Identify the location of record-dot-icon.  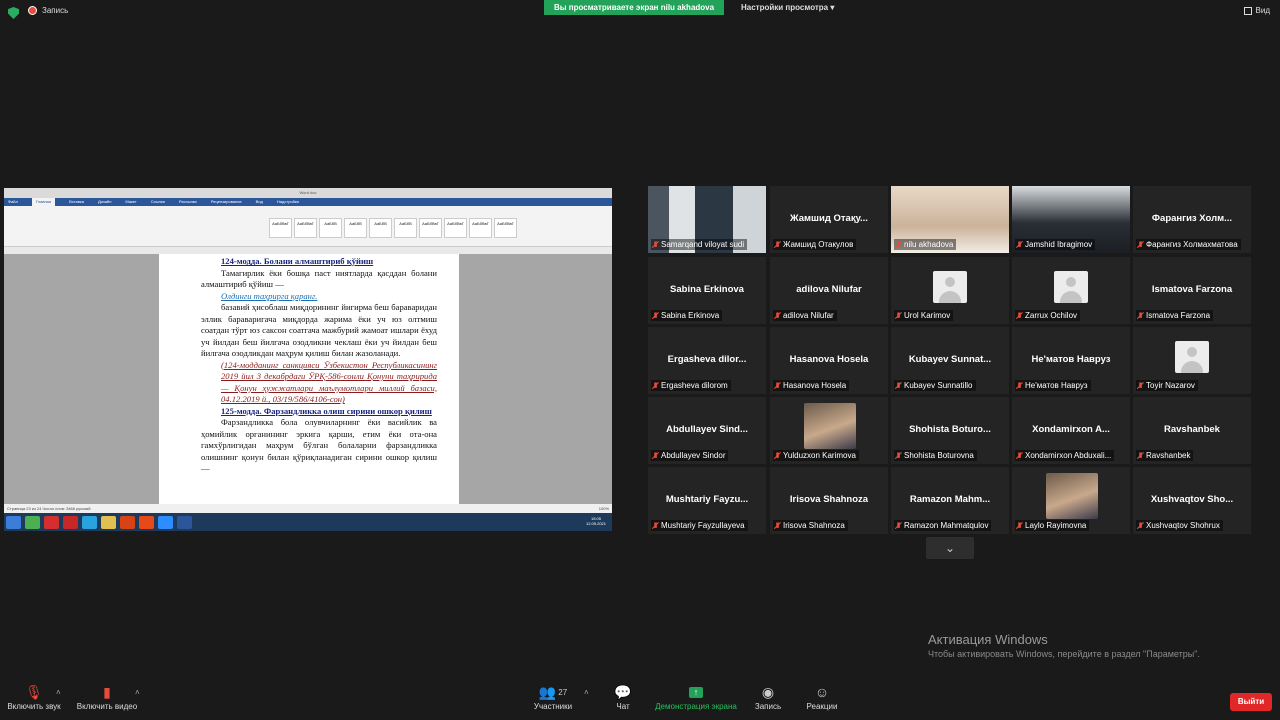
(32, 10).